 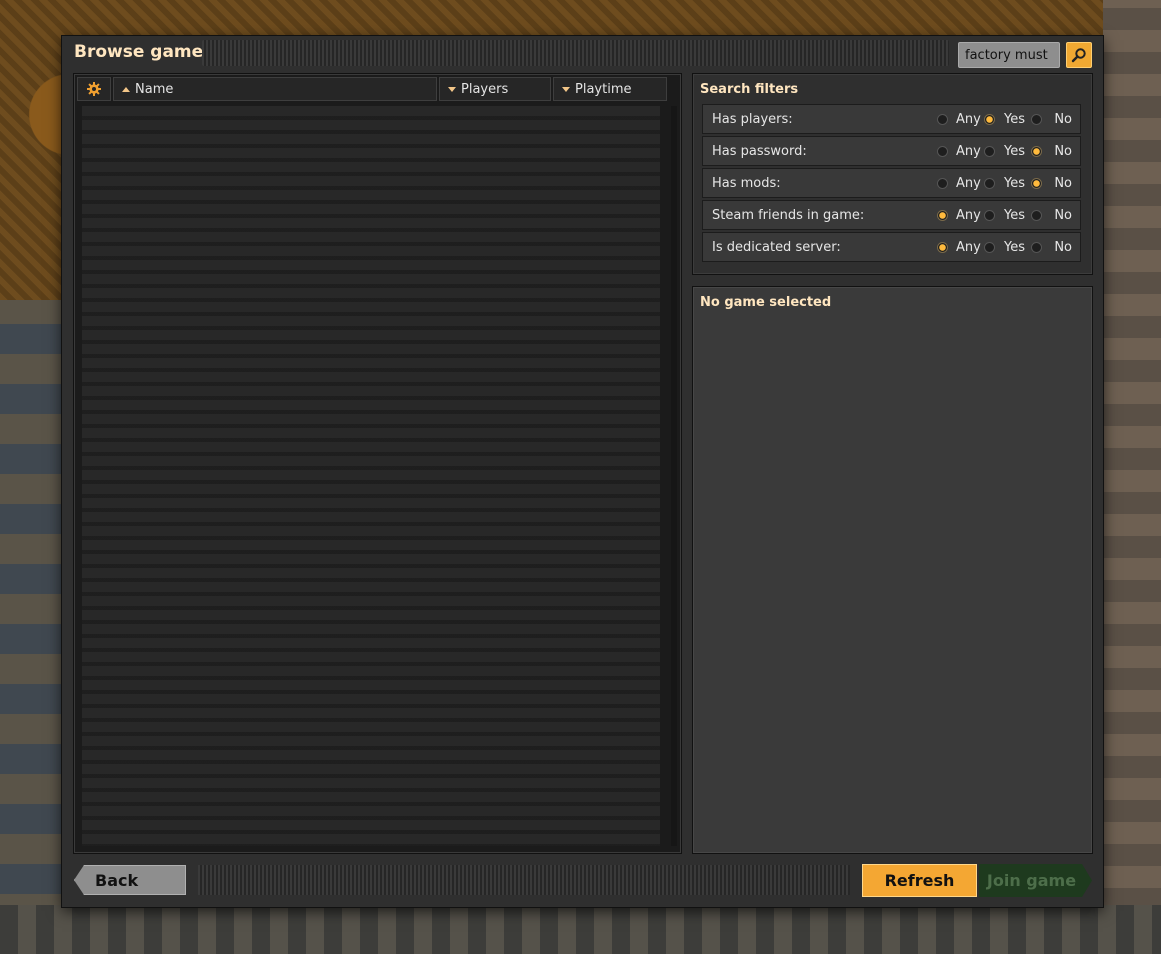 What do you see at coordinates (485, 89) in the screenshot?
I see `column-header-players-label: Players` at bounding box center [485, 89].